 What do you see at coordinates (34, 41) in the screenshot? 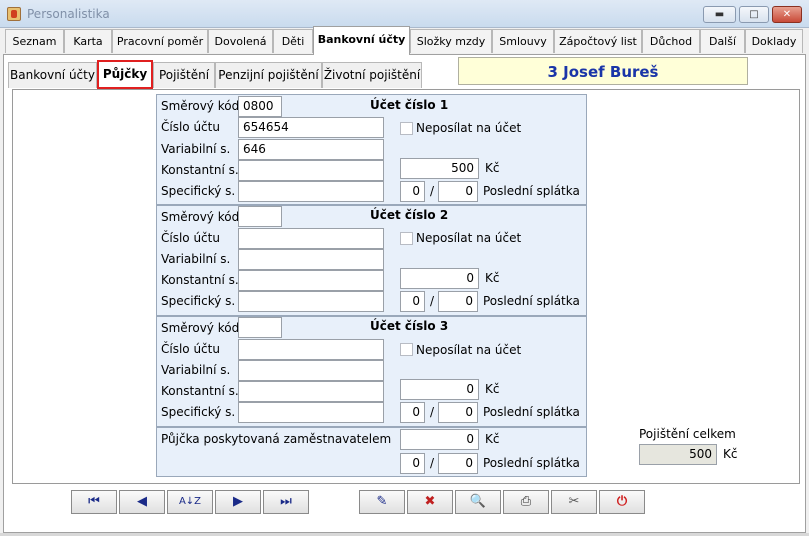
I see `tab-seznam: Seznam` at bounding box center [34, 41].